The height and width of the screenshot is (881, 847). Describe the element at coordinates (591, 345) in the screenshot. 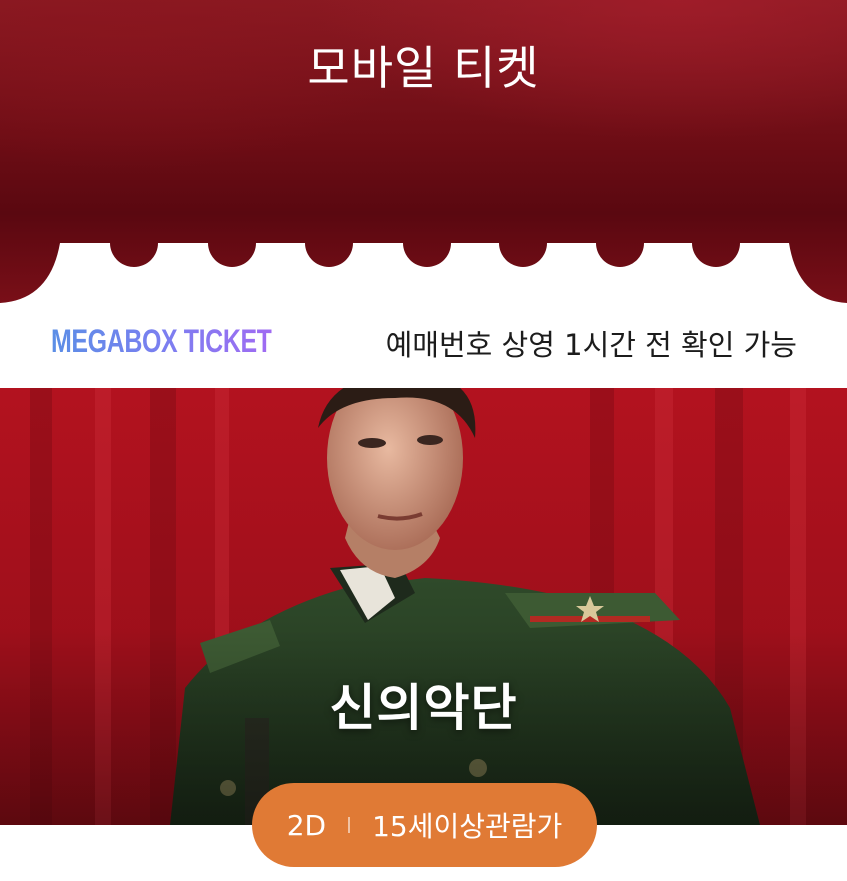

I see `booking-number-notice: 예매번호 상영 1시간 전 확인 가능` at that location.